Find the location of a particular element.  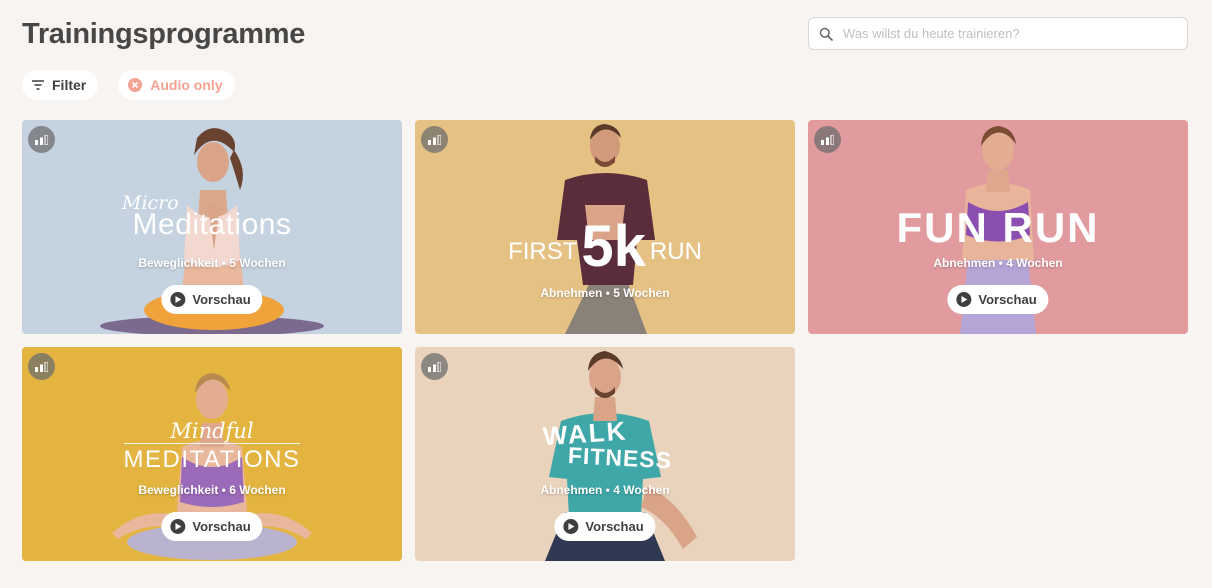

program-logo: Mindful MEDITATIONS is located at coordinates (212, 446).